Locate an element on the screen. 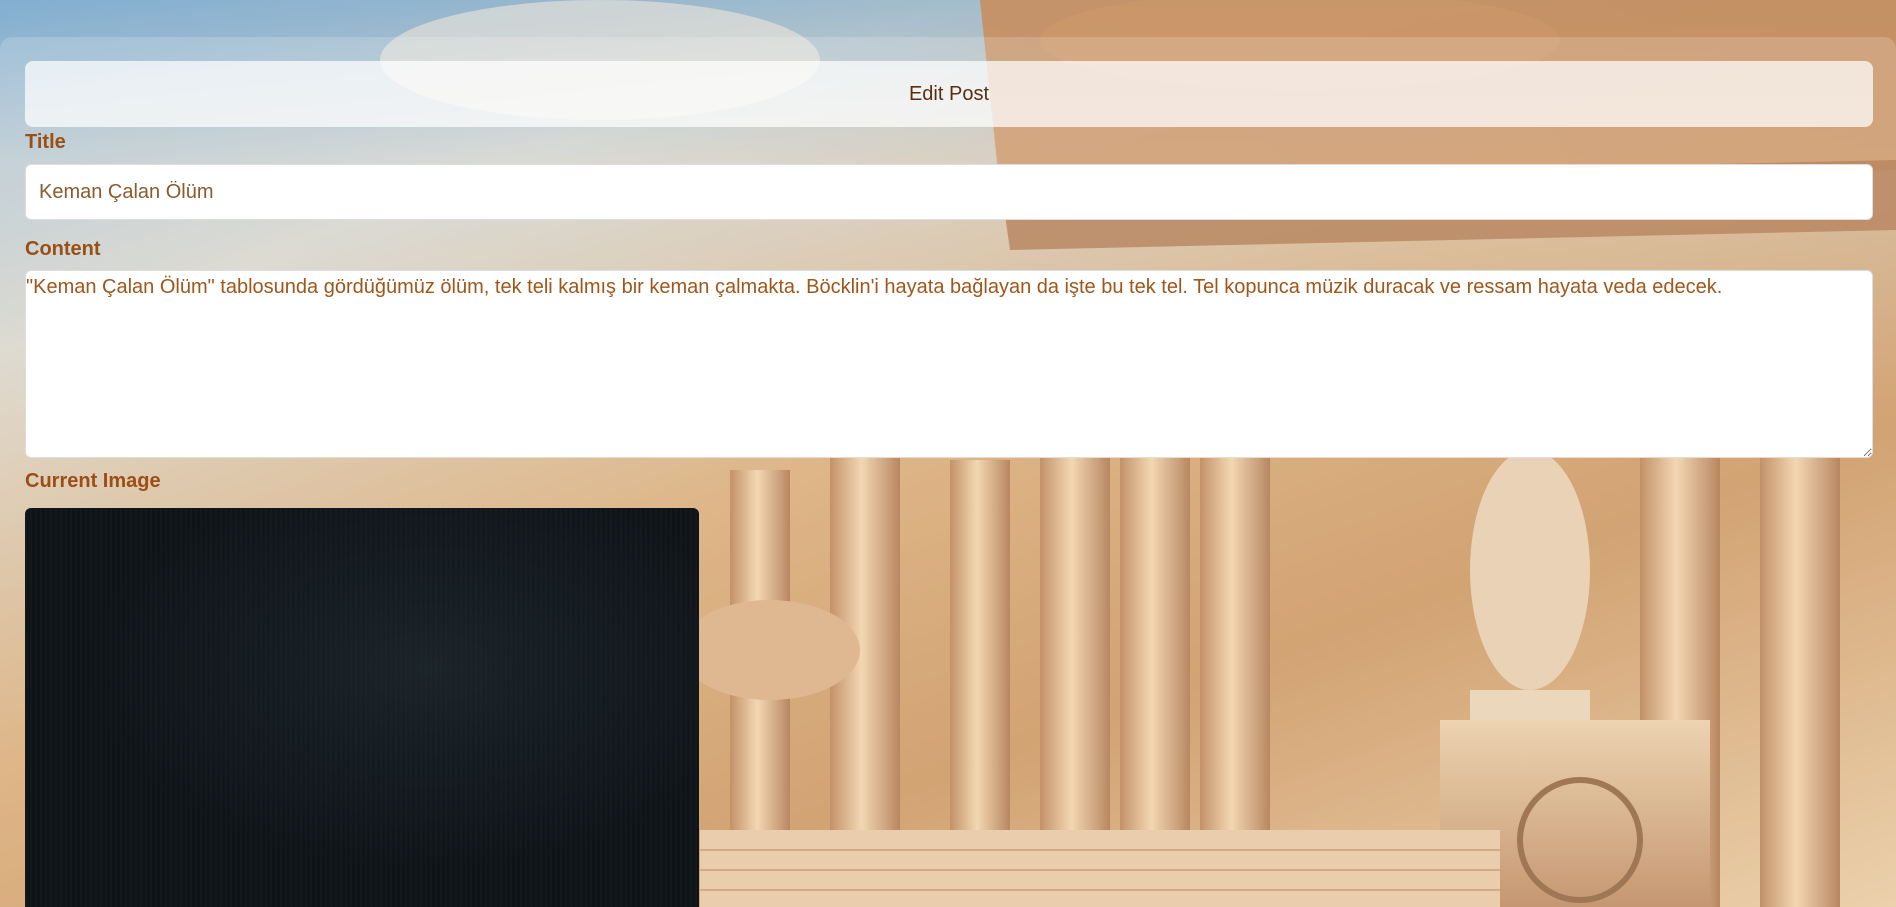 This screenshot has height=907, width=1896. current-image-label: Current Image is located at coordinates (93, 481).